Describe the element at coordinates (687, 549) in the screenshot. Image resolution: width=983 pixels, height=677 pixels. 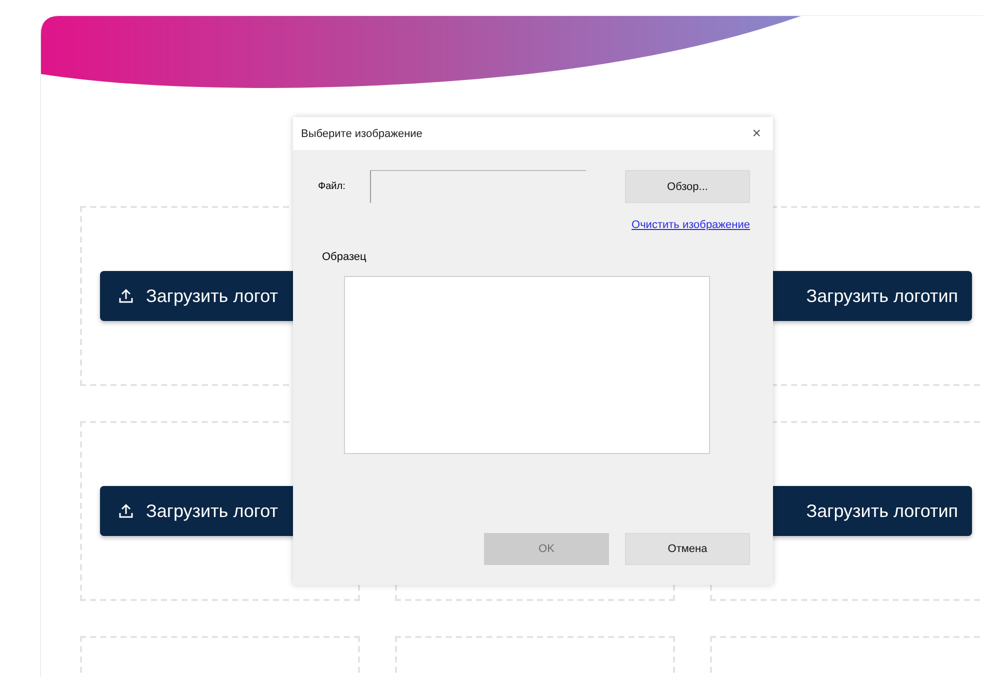
I see `dialog-button: Отмена` at that location.